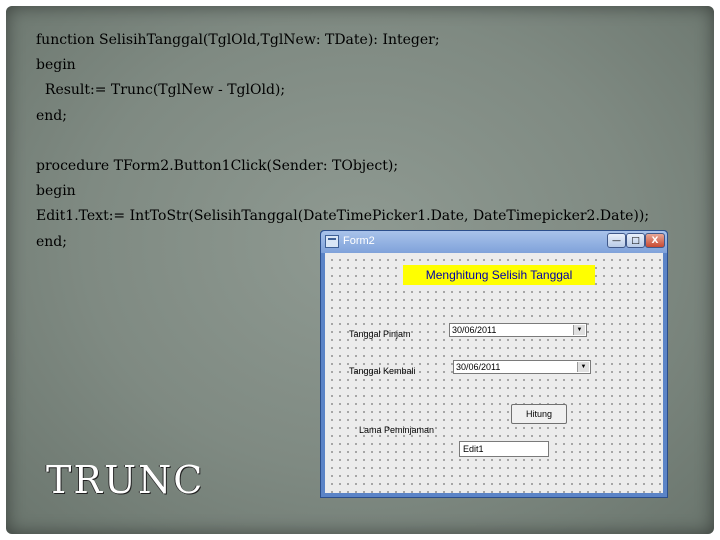  Describe the element at coordinates (616, 240) in the screenshot. I see `minimize-button: —` at that location.